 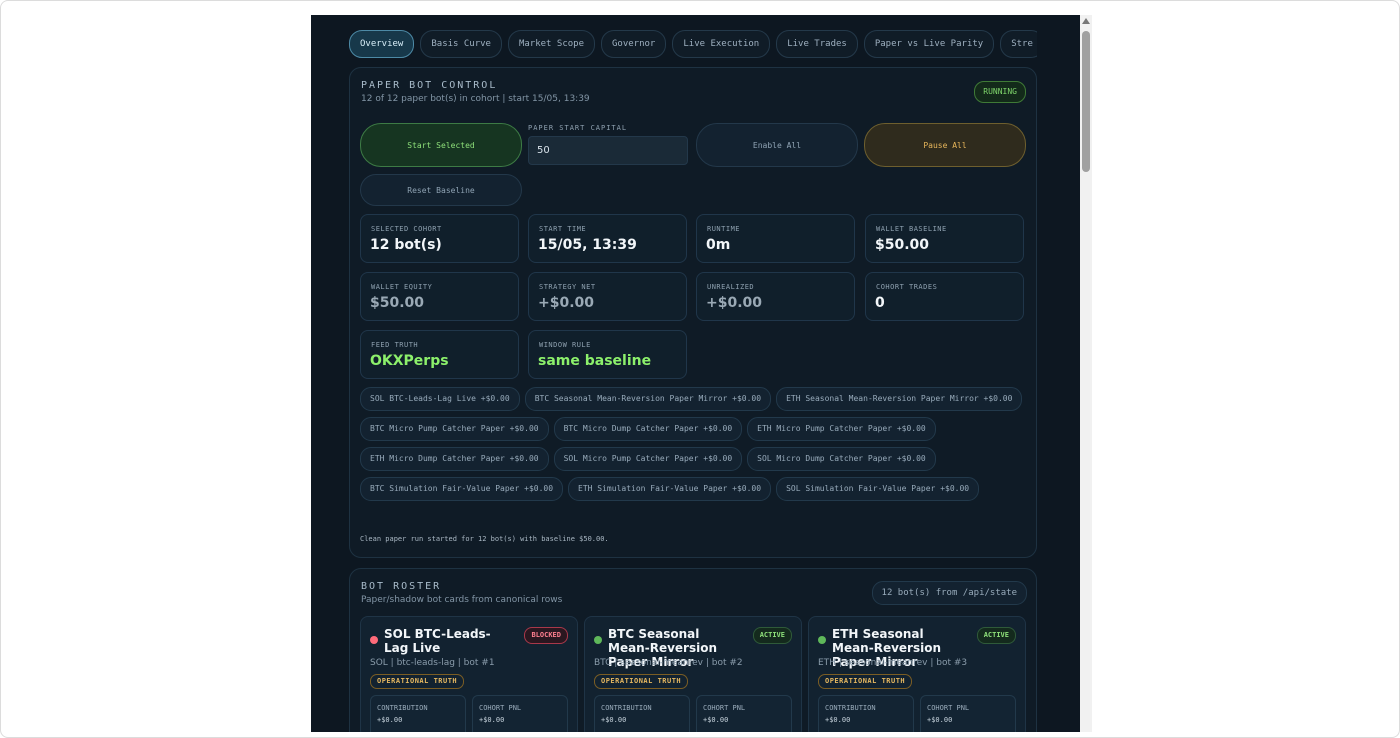 What do you see at coordinates (777, 145) in the screenshot?
I see `enable-all-button: Enable All` at bounding box center [777, 145].